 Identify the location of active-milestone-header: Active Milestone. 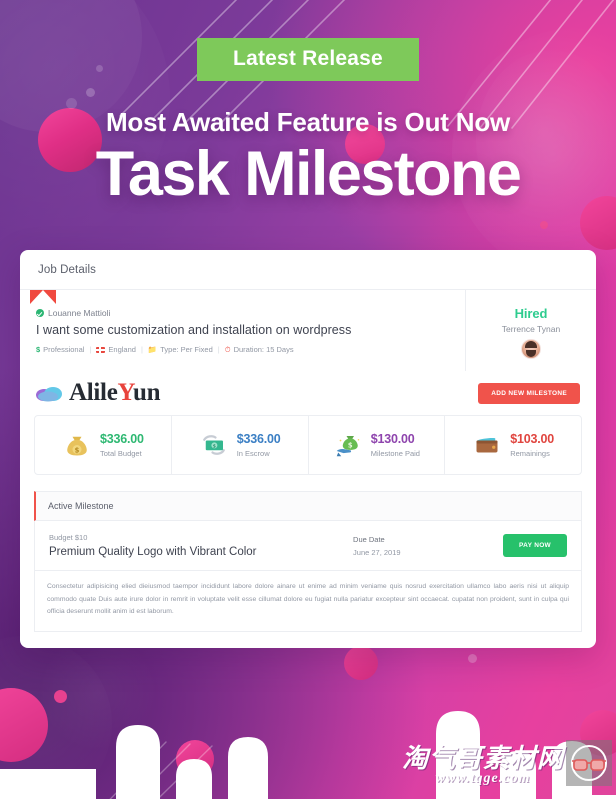
(308, 506).